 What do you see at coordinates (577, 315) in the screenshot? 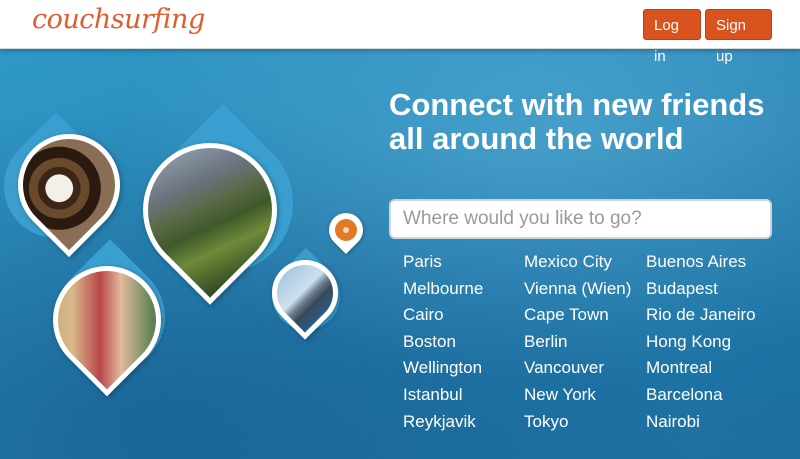
I see `city-link: Cape Town` at bounding box center [577, 315].